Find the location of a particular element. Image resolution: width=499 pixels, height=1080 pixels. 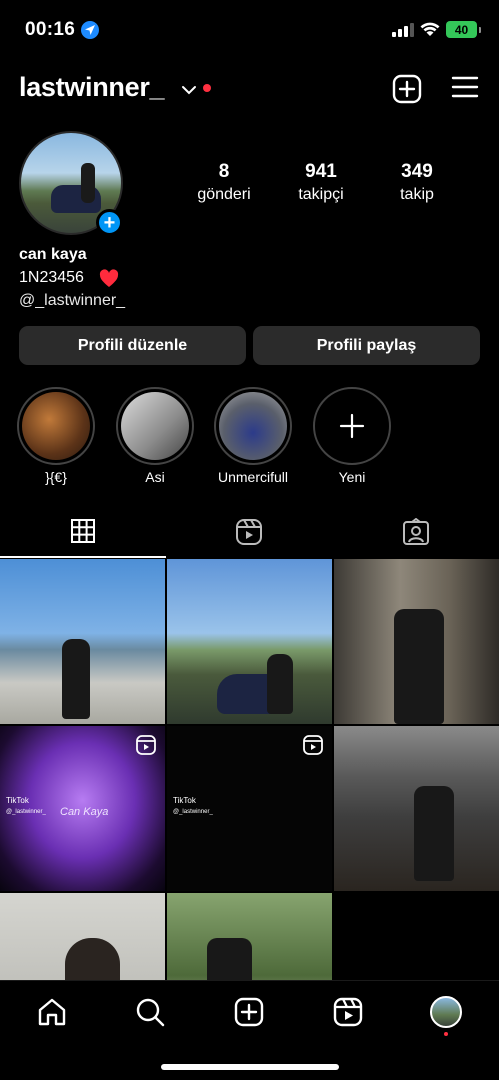

grid-icon is located at coordinates (83, 531).